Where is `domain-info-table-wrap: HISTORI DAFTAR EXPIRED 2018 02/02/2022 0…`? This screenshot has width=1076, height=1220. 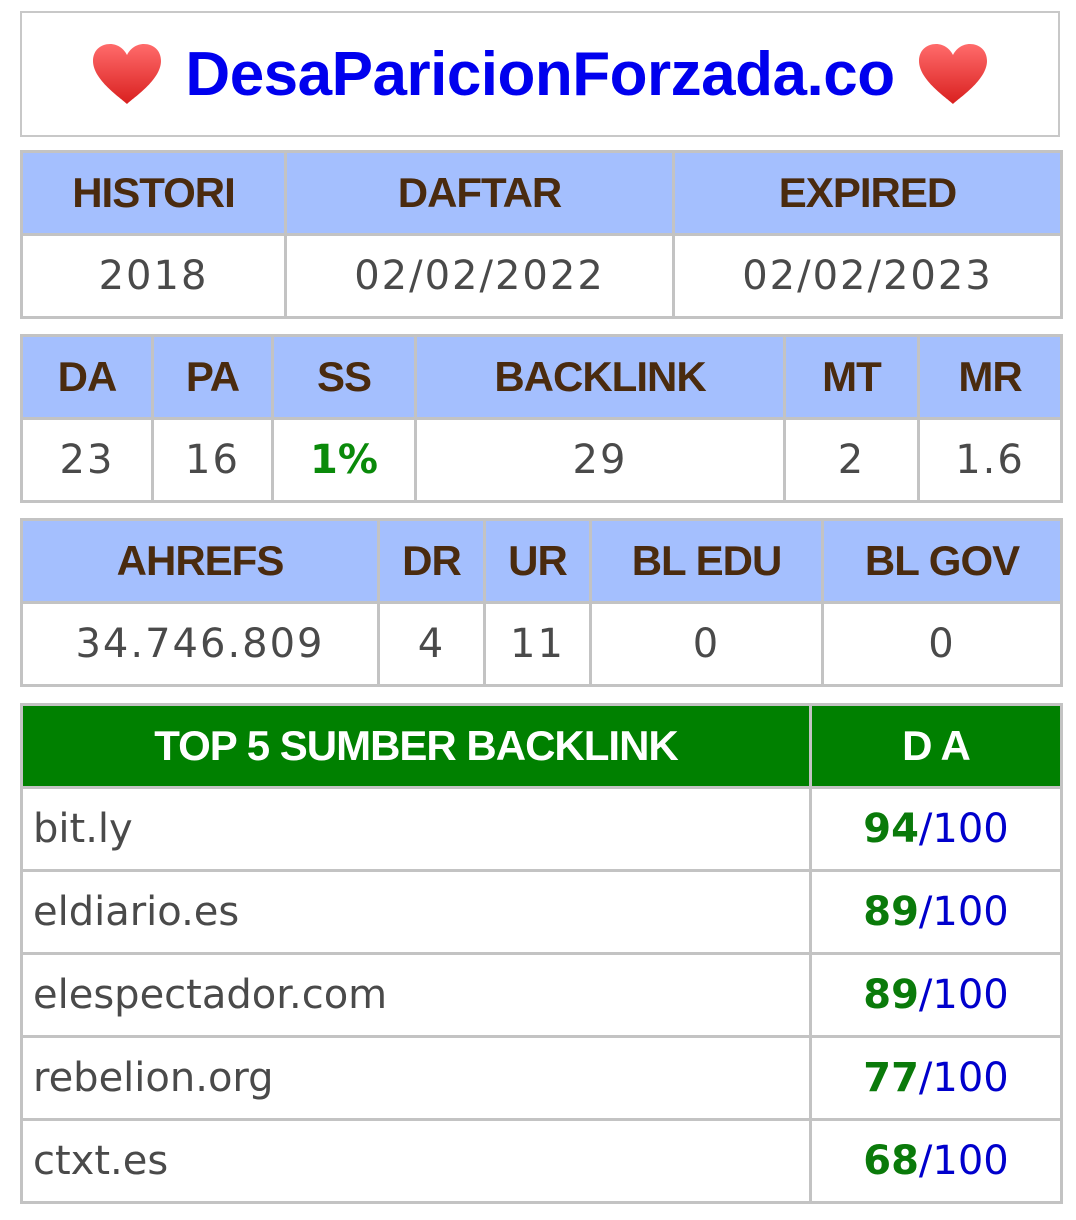 domain-info-table-wrap: HISTORI DAFTAR EXPIRED 2018 02/02/2022 0… is located at coordinates (541, 234).